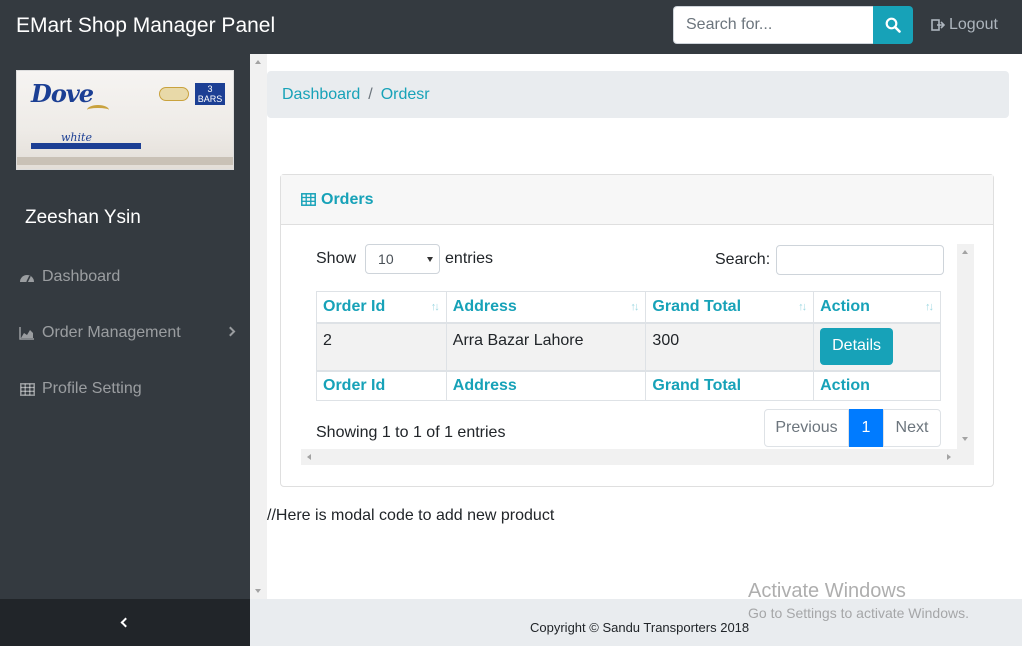 The image size is (1022, 658). I want to click on column-header-order-id: Order Id ↑↓, so click(381, 307).